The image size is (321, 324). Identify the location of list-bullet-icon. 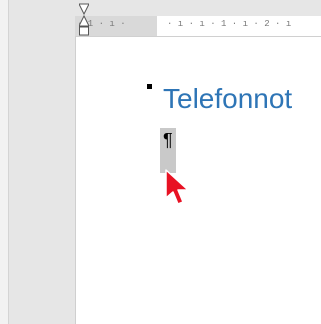
(149, 86).